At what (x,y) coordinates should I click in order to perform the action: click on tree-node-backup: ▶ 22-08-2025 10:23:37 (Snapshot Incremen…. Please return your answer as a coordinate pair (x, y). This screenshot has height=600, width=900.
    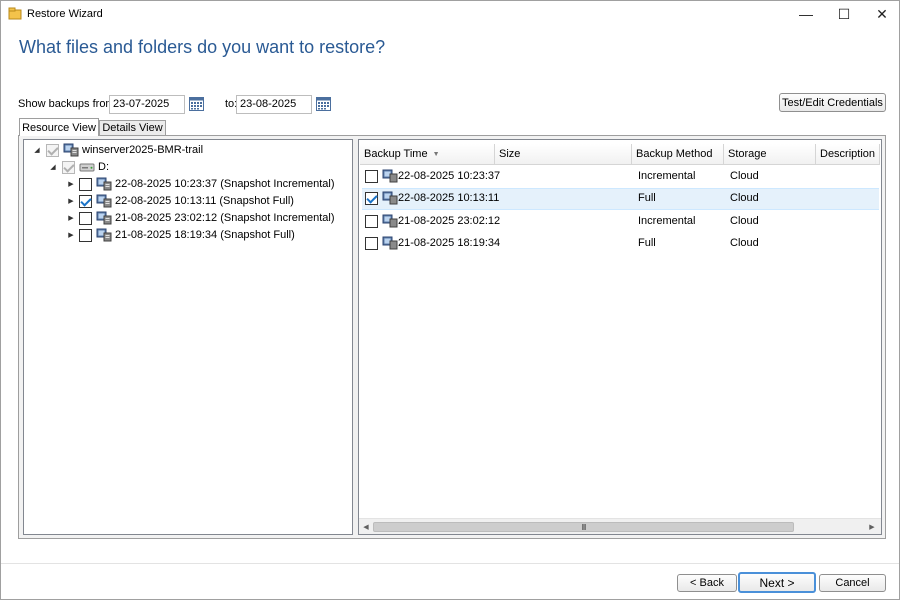
    Looking at the image, I should click on (200, 184).